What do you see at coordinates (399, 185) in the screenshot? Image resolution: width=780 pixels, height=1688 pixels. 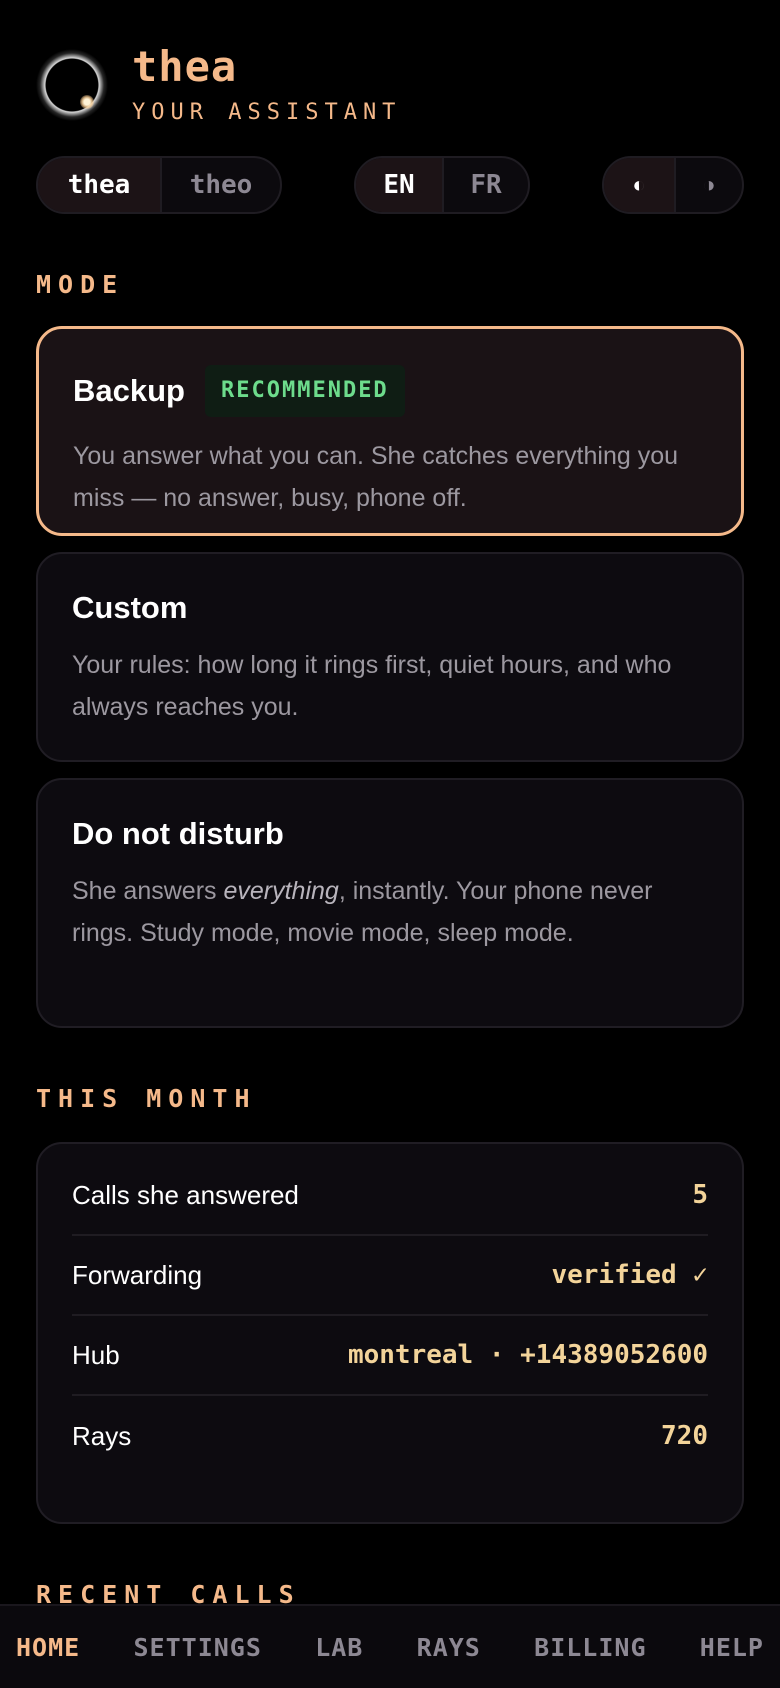 I see `language-option-en: EN` at bounding box center [399, 185].